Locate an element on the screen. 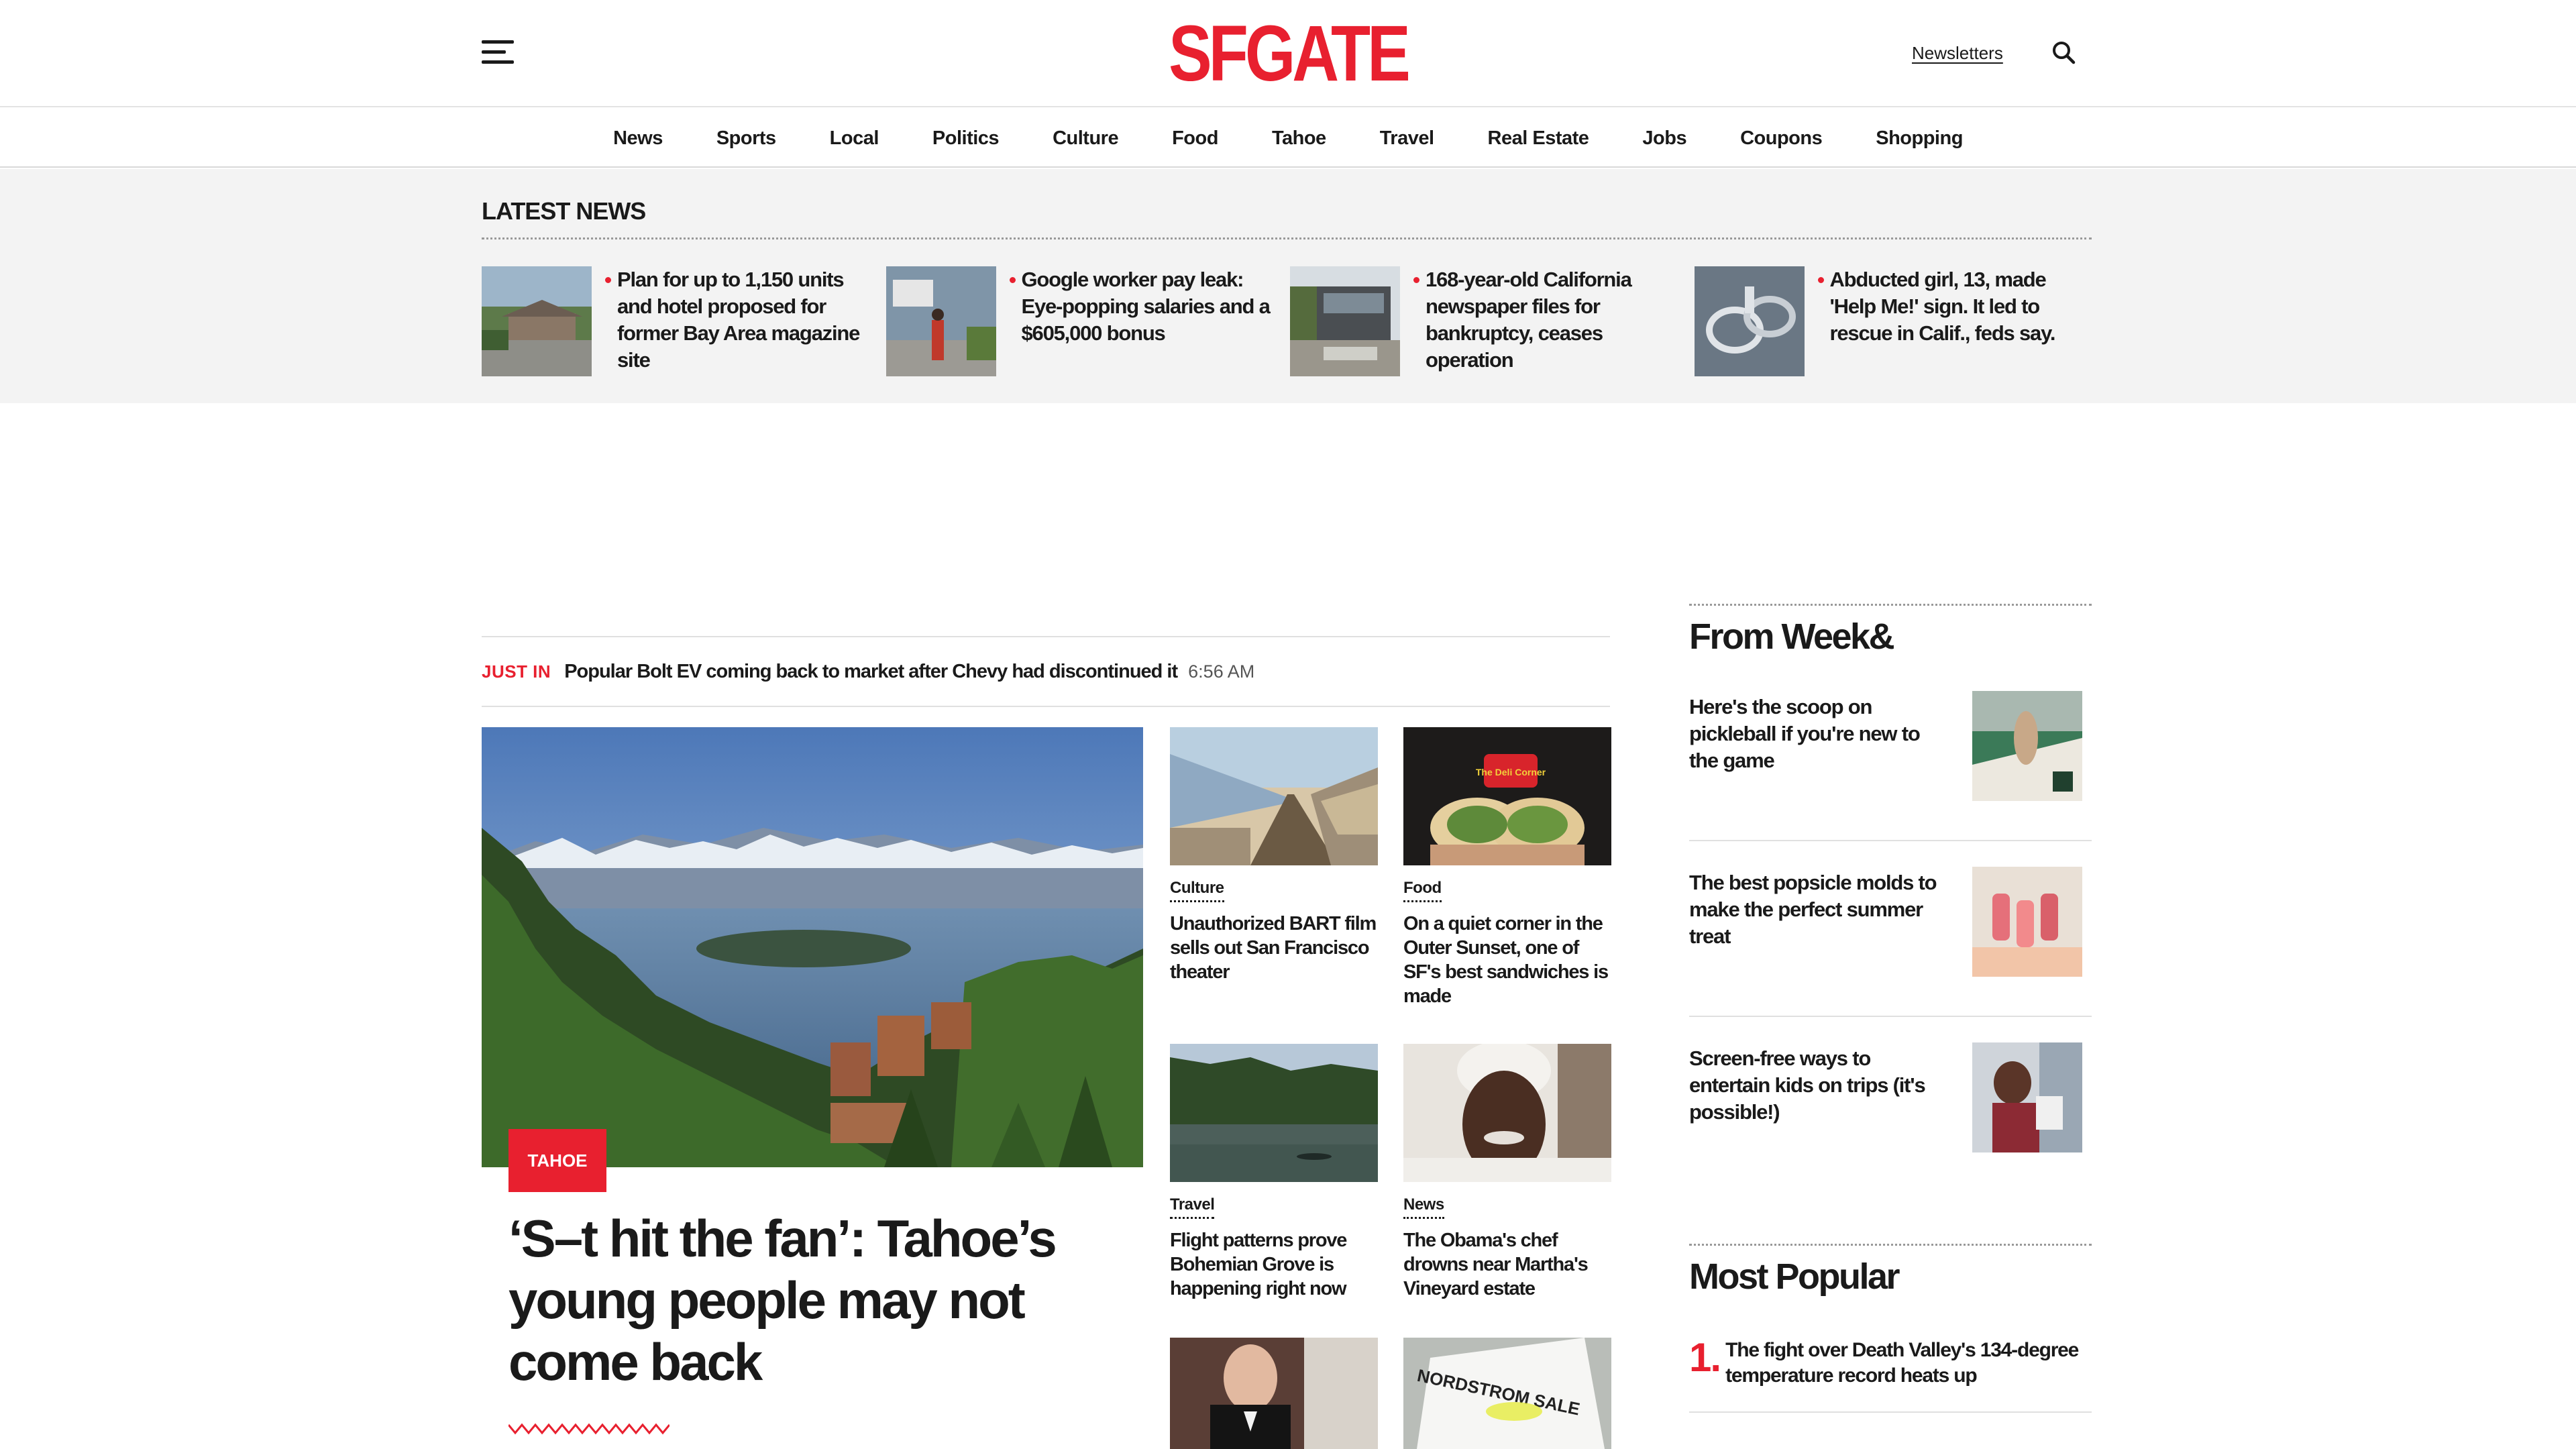 Image resolution: width=2576 pixels, height=1449 pixels. latest-news-title: LATEST NEWS is located at coordinates (564, 211).